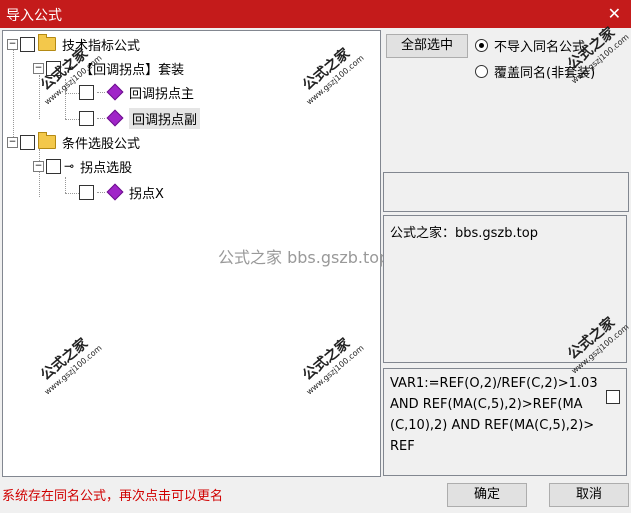 The height and width of the screenshot is (513, 631). I want to click on tree-node-turning-select: − ⊸ 拐点选股, so click(82, 166).